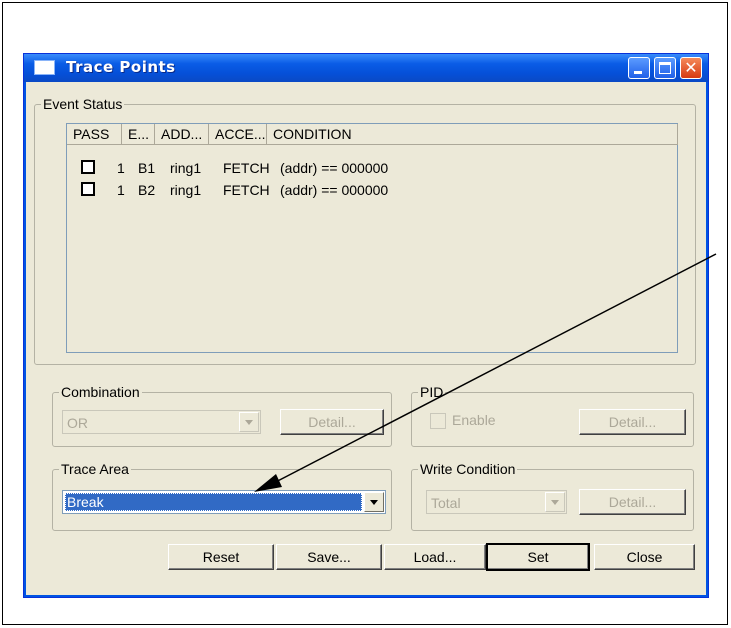 The width and height of the screenshot is (731, 628). I want to click on annotation-arrow-head, so click(268, 483).